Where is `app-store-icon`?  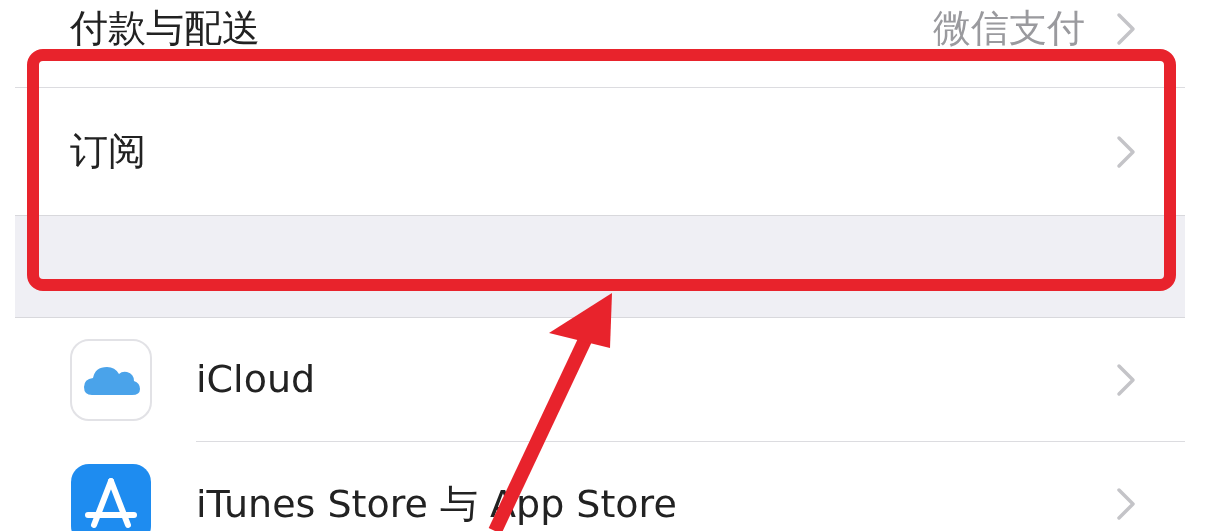
app-store-icon is located at coordinates (111, 497).